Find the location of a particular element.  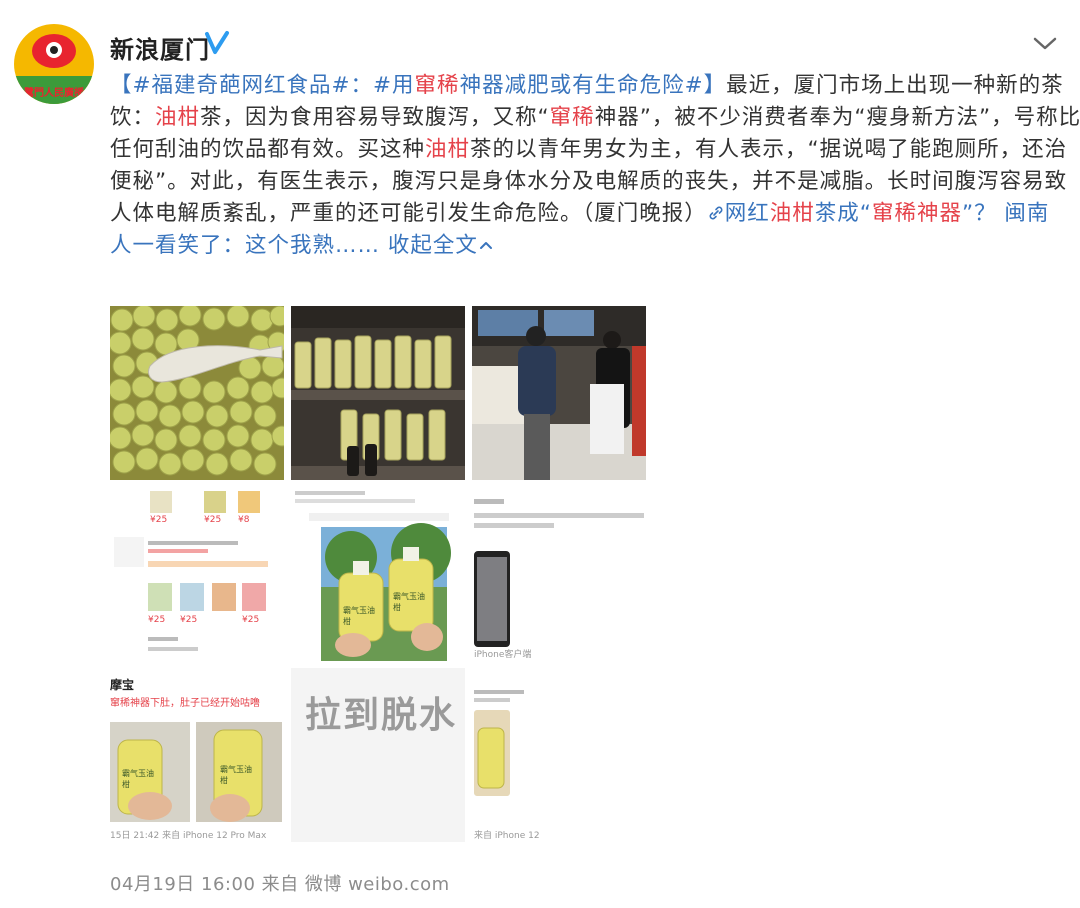

device-label: iPhone客户端 is located at coordinates (503, 655).